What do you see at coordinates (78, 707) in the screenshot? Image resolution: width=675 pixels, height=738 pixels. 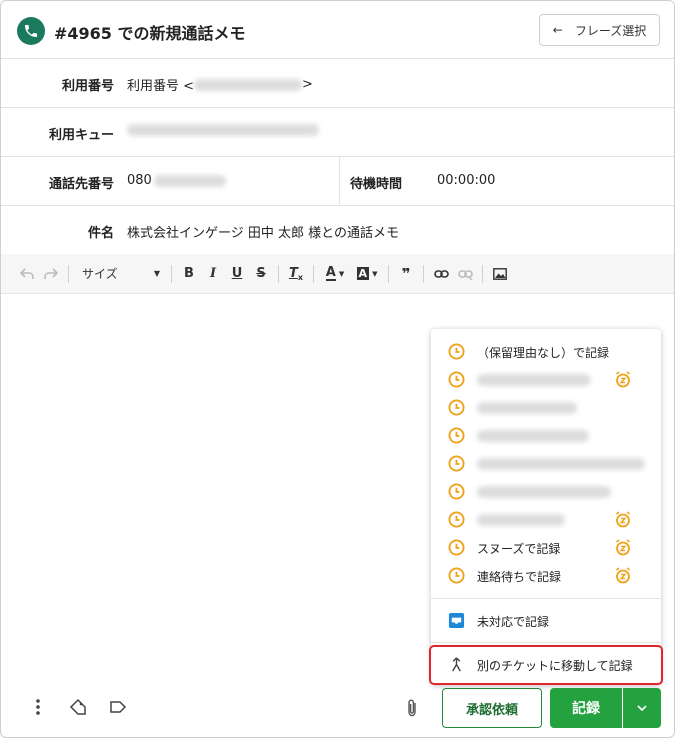 I see `tag-icon` at bounding box center [78, 707].